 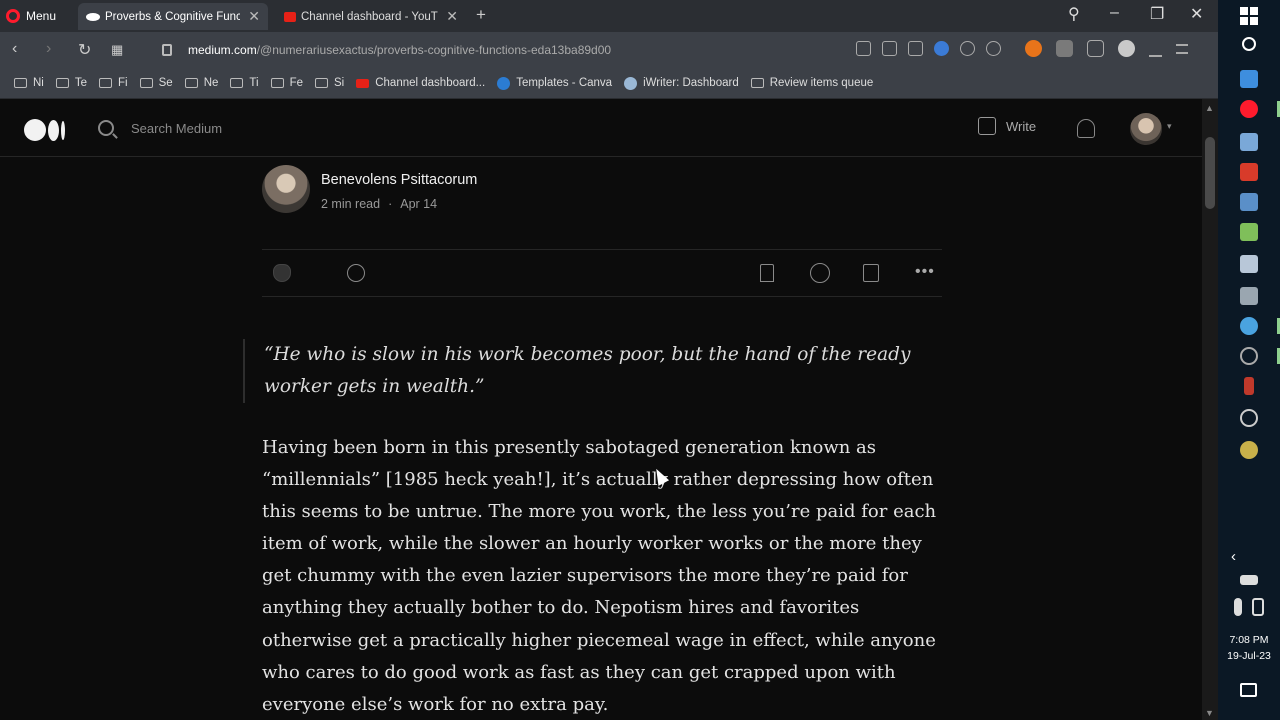 What do you see at coordinates (631, 83) in the screenshot?
I see `iwriter-icon` at bounding box center [631, 83].